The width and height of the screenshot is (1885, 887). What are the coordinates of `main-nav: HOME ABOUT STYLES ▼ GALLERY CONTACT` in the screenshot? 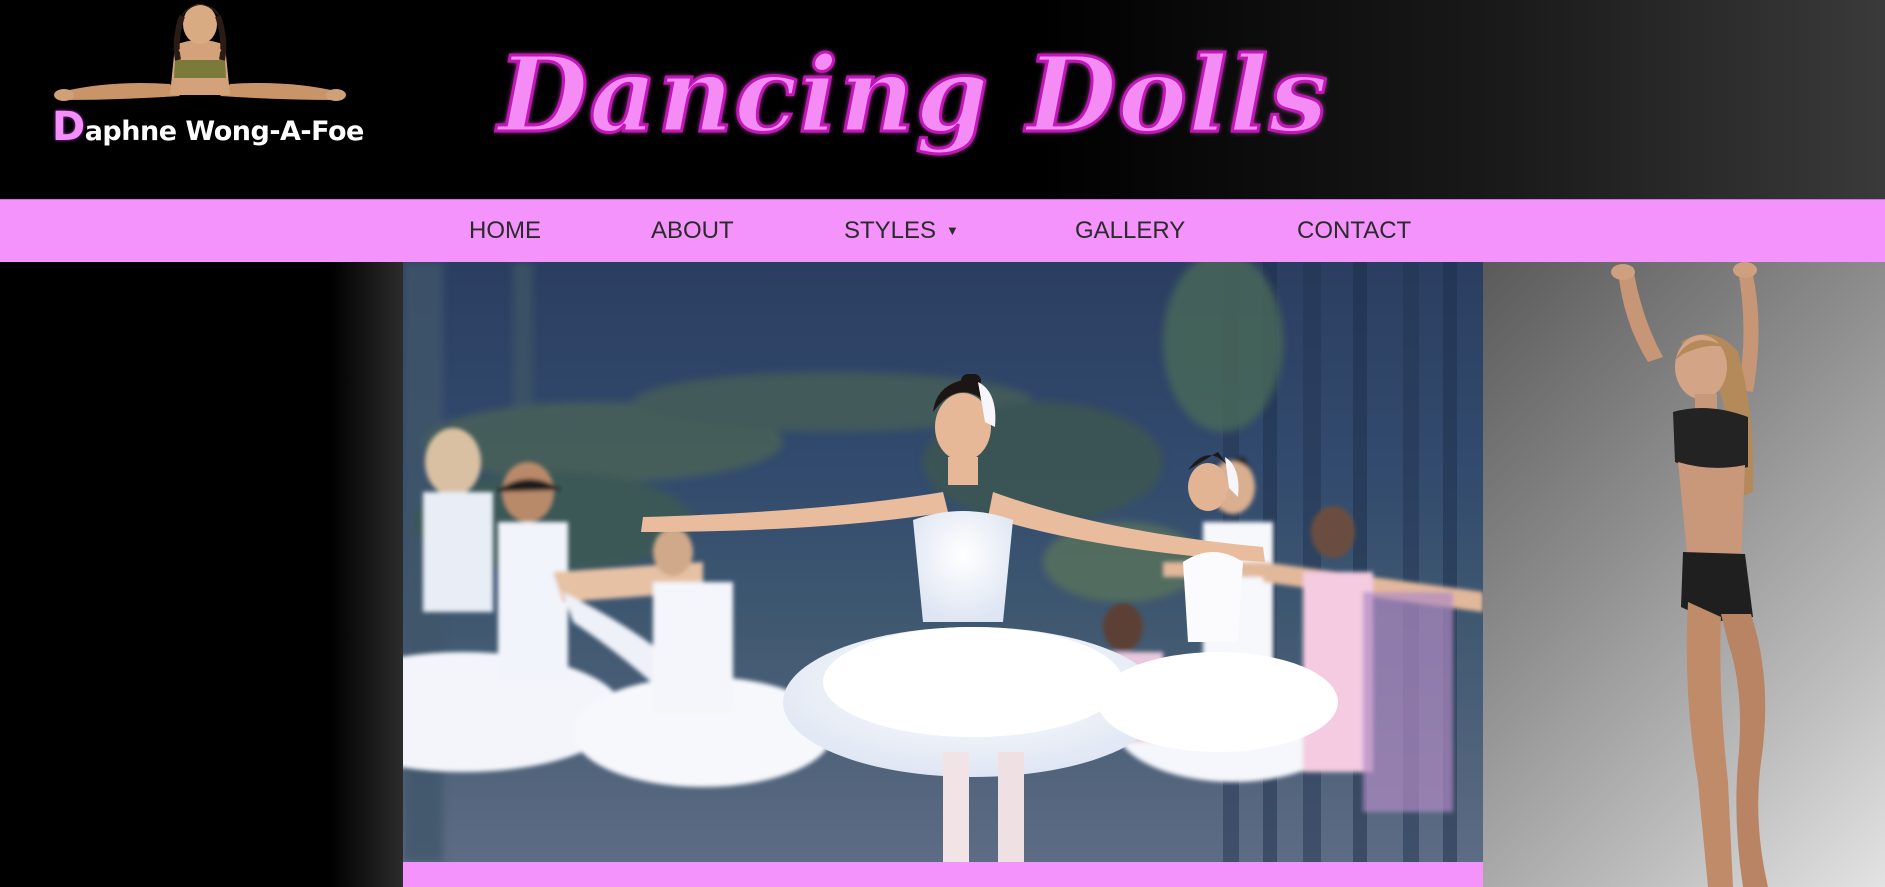 It's located at (942, 230).